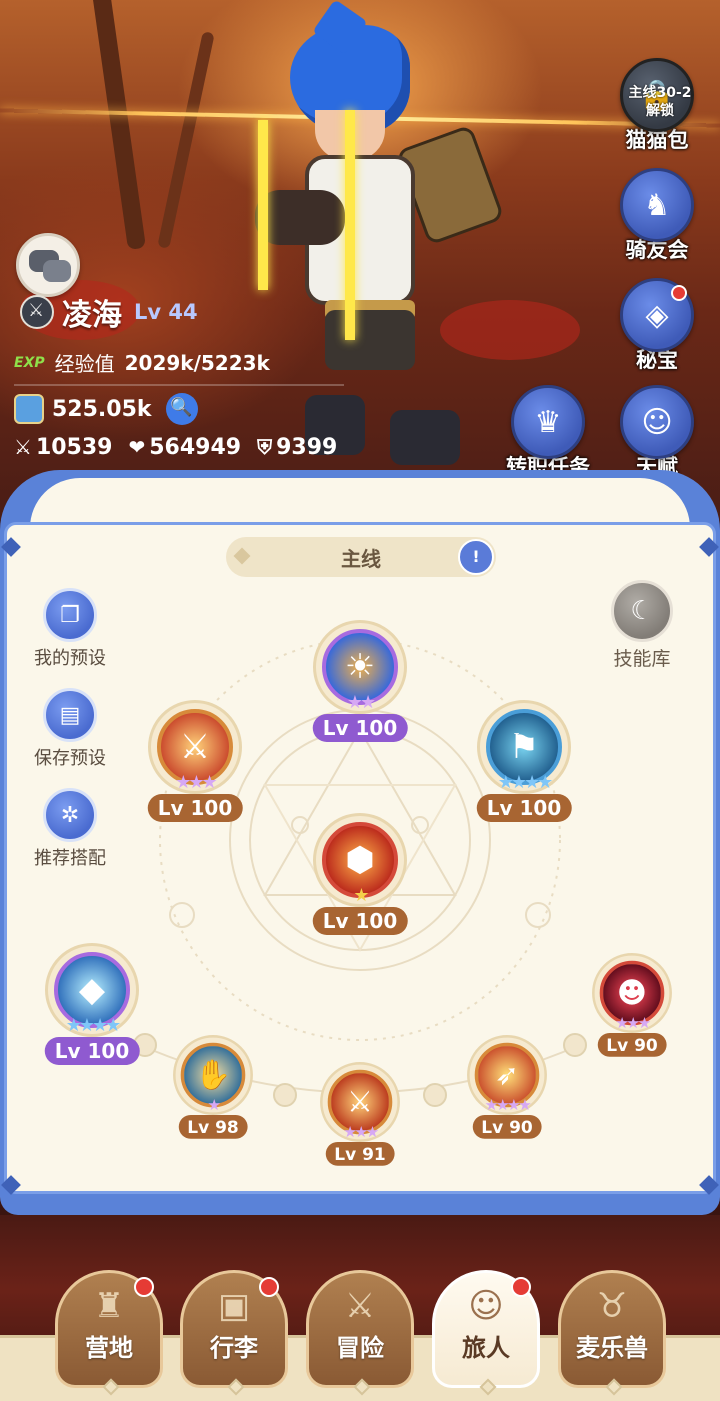  Describe the element at coordinates (102, 409) in the screenshot. I see `combat-power: 525.05k` at that location.